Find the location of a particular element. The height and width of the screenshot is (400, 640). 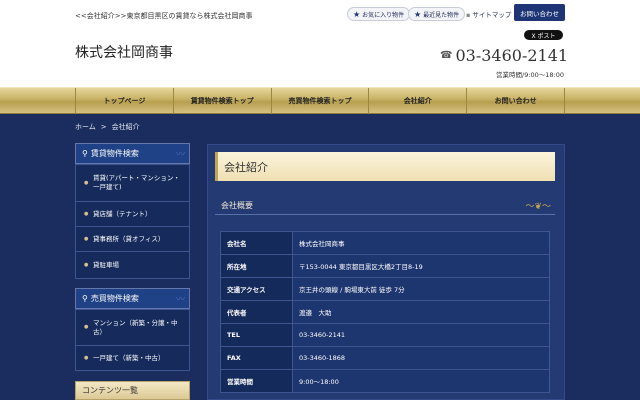

recent-viewed-button: ★ 最近見た物件 is located at coordinates (437, 14).